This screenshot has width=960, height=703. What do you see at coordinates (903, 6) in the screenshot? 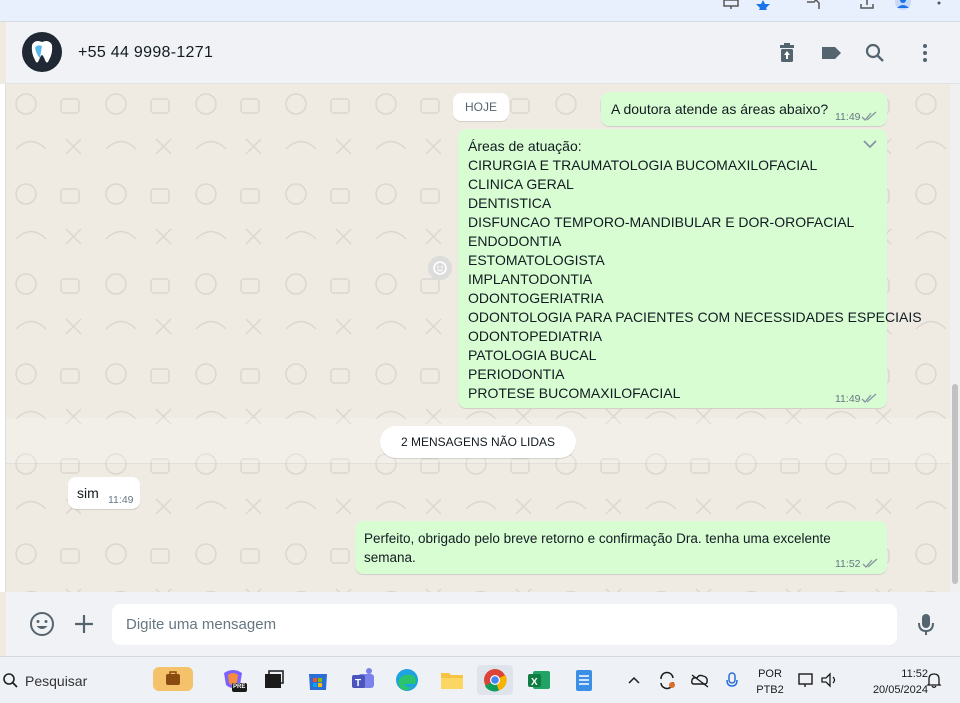
I see `profile-icon` at bounding box center [903, 6].